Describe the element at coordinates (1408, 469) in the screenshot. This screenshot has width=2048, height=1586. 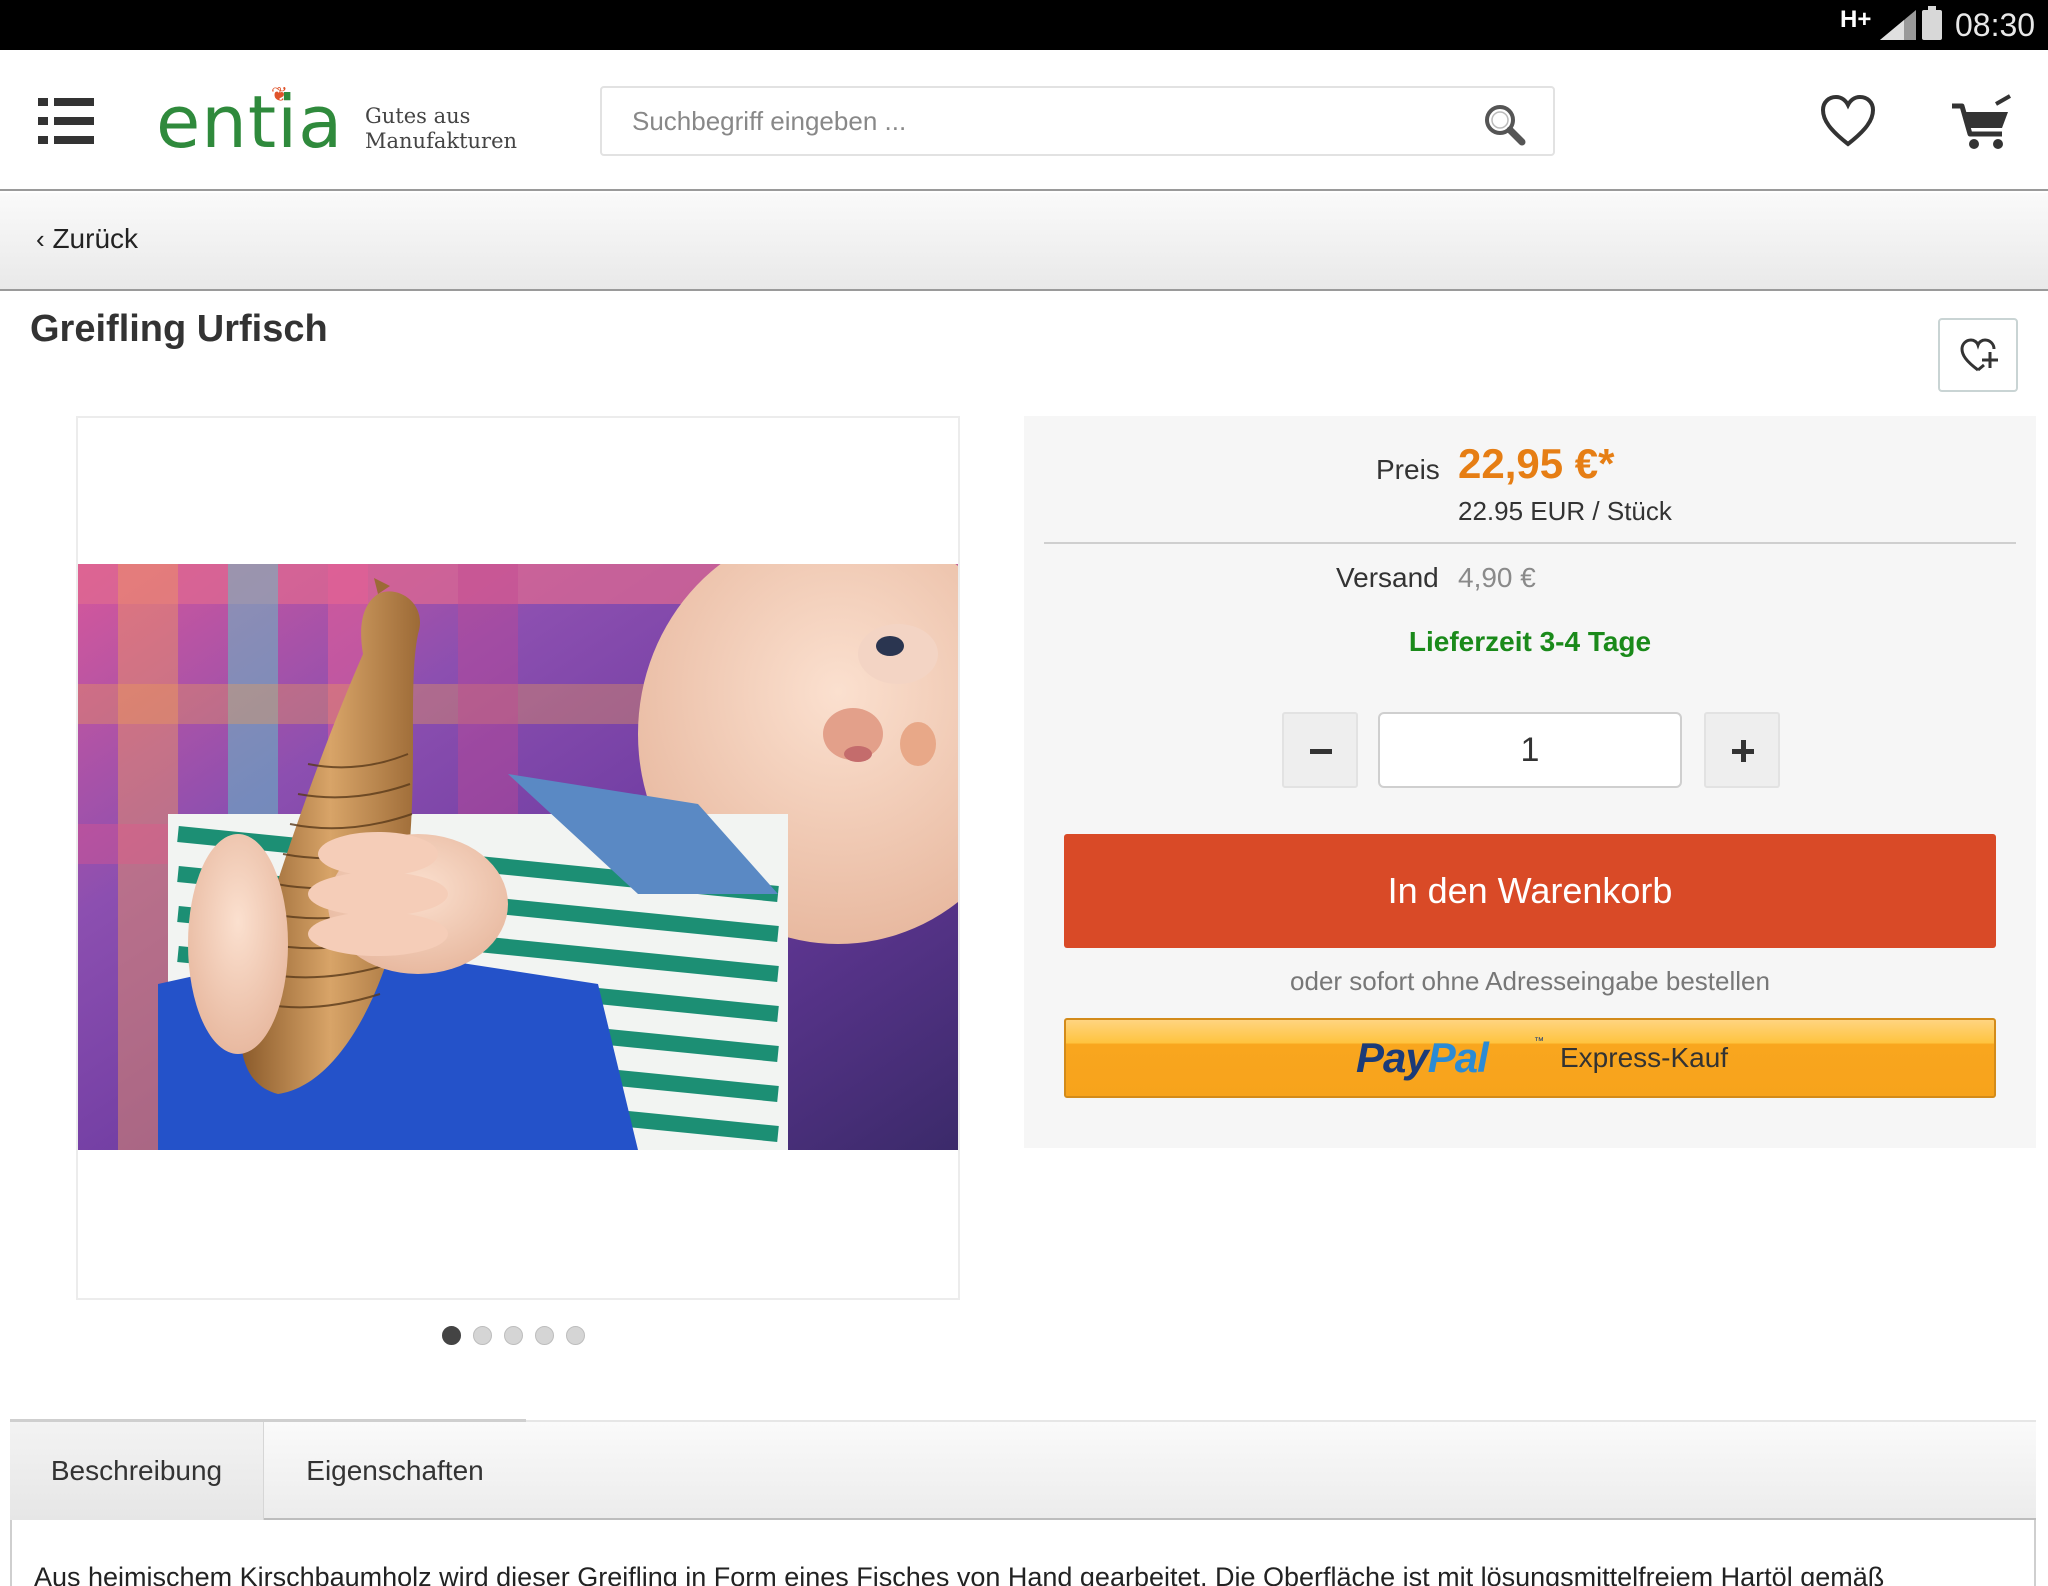
I see `price-label: Preis` at that location.